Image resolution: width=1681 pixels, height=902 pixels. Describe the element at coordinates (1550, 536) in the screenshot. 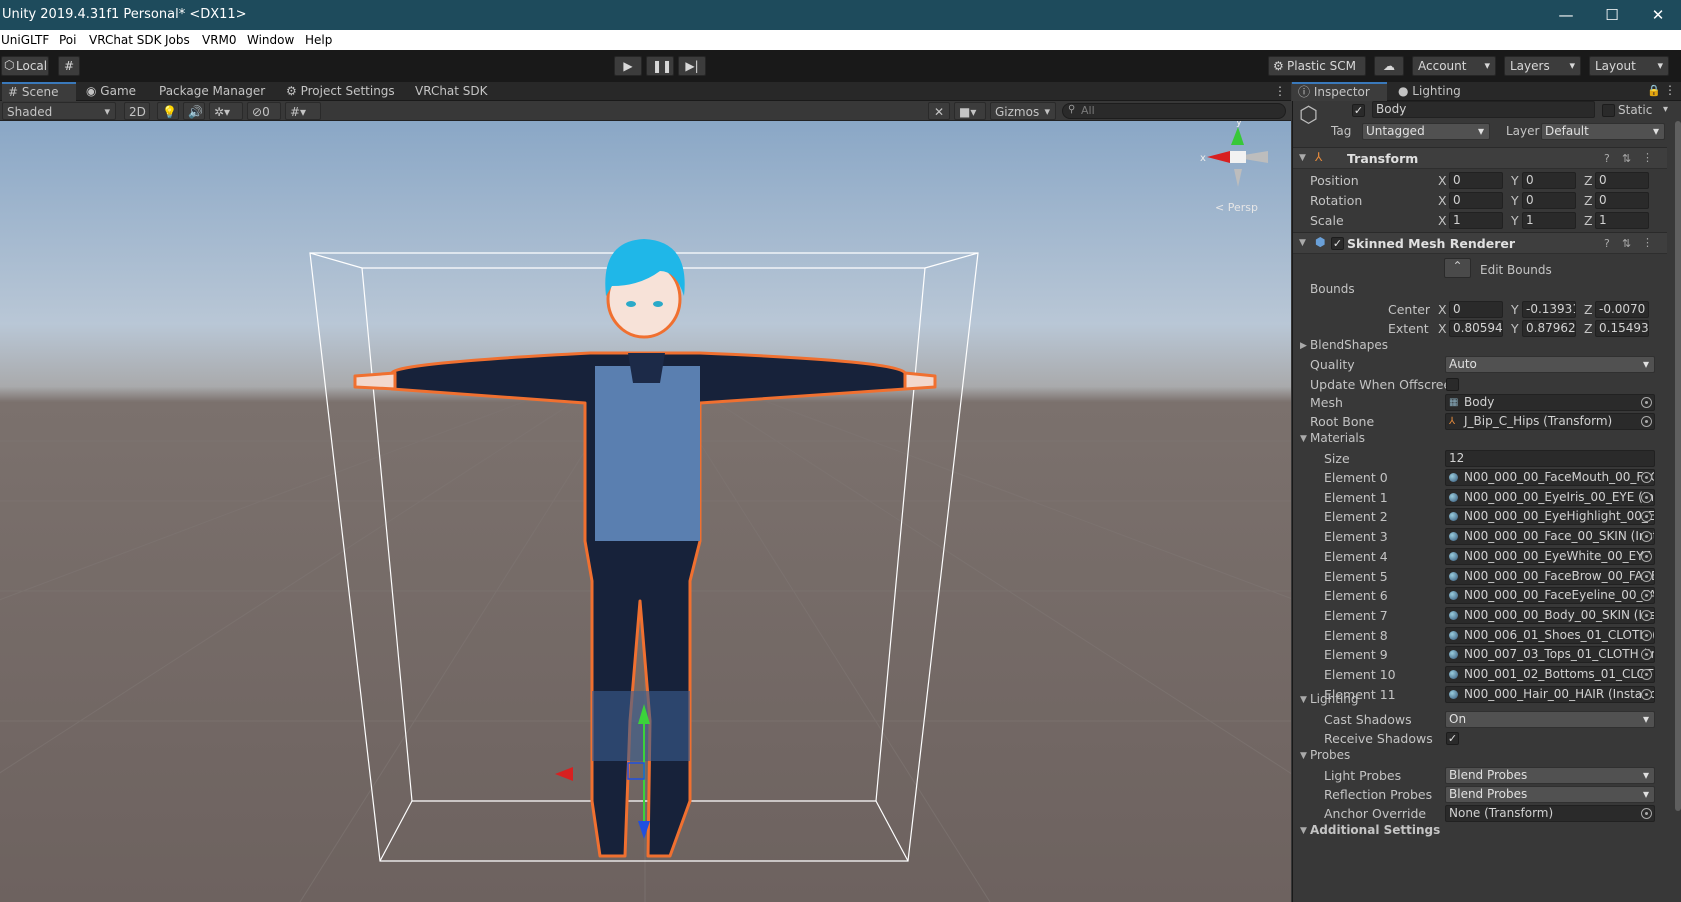

I see `material-element-field: N00_000_00_Face_00_SKIN (Instance)` at that location.